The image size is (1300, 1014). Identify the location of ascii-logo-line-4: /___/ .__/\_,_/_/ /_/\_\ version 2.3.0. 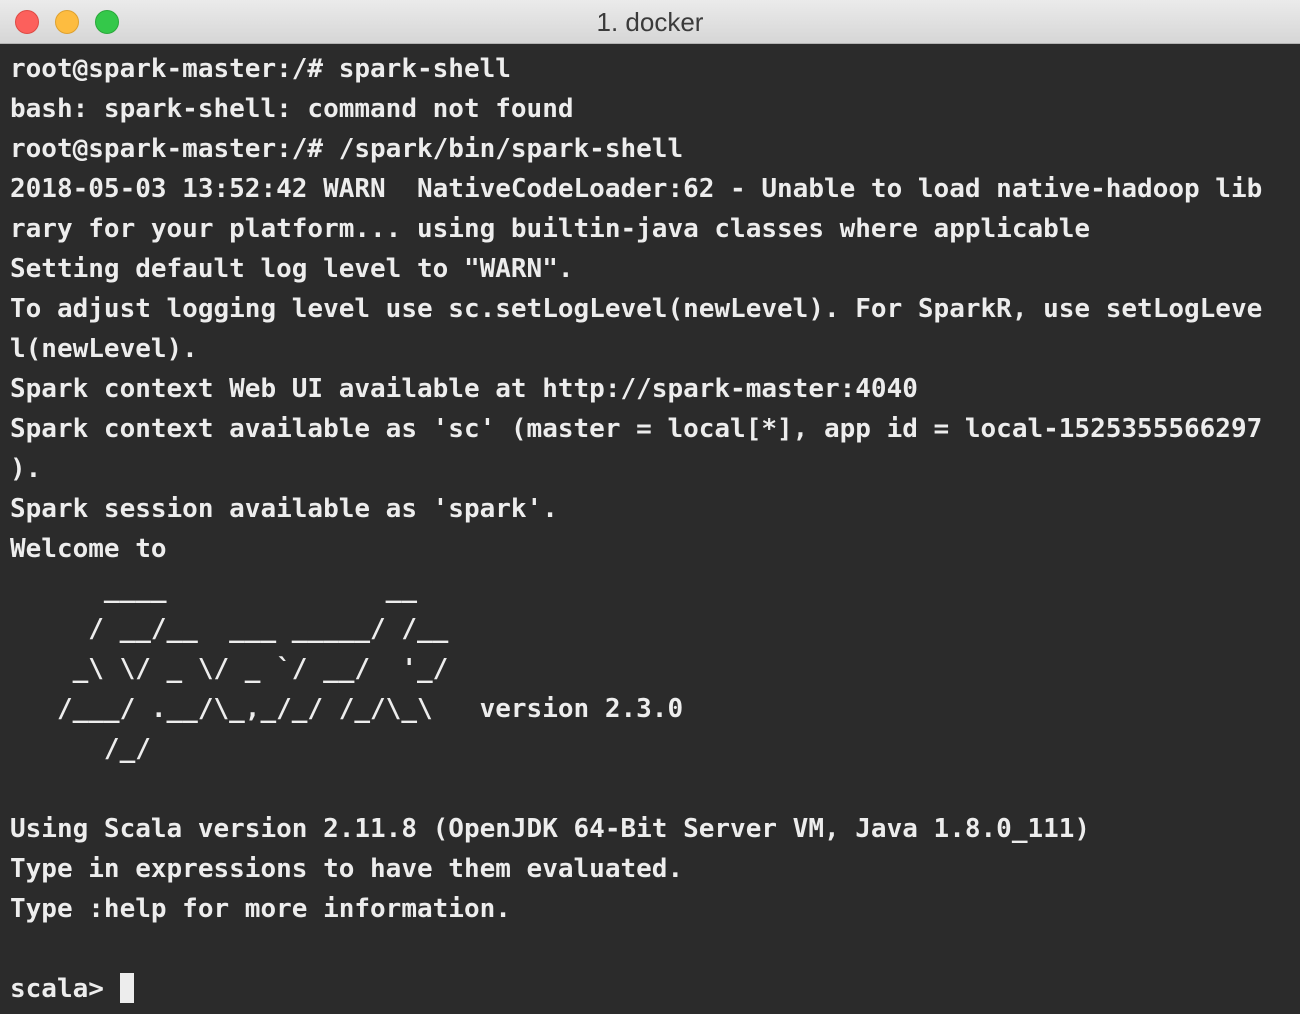
(347, 709).